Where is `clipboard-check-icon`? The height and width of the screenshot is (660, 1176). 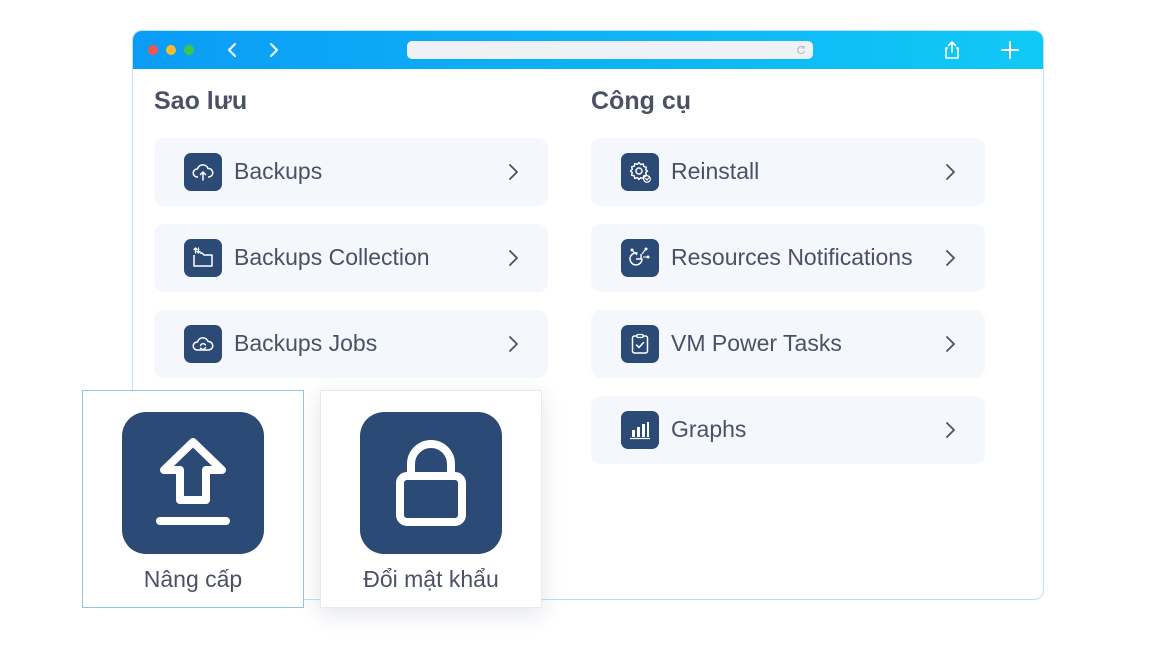 clipboard-check-icon is located at coordinates (640, 344).